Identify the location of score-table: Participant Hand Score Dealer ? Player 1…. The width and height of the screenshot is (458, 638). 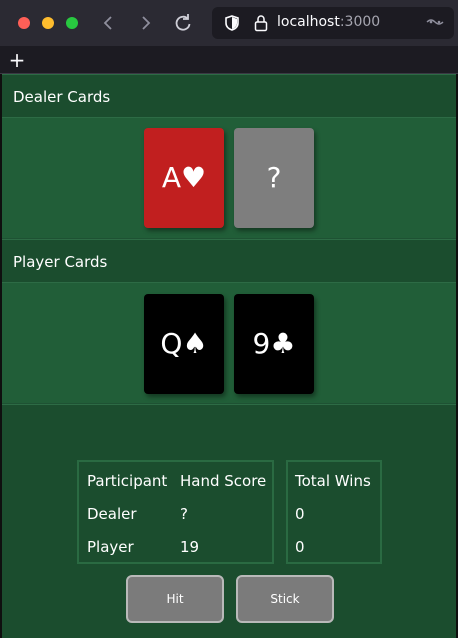
(175, 512).